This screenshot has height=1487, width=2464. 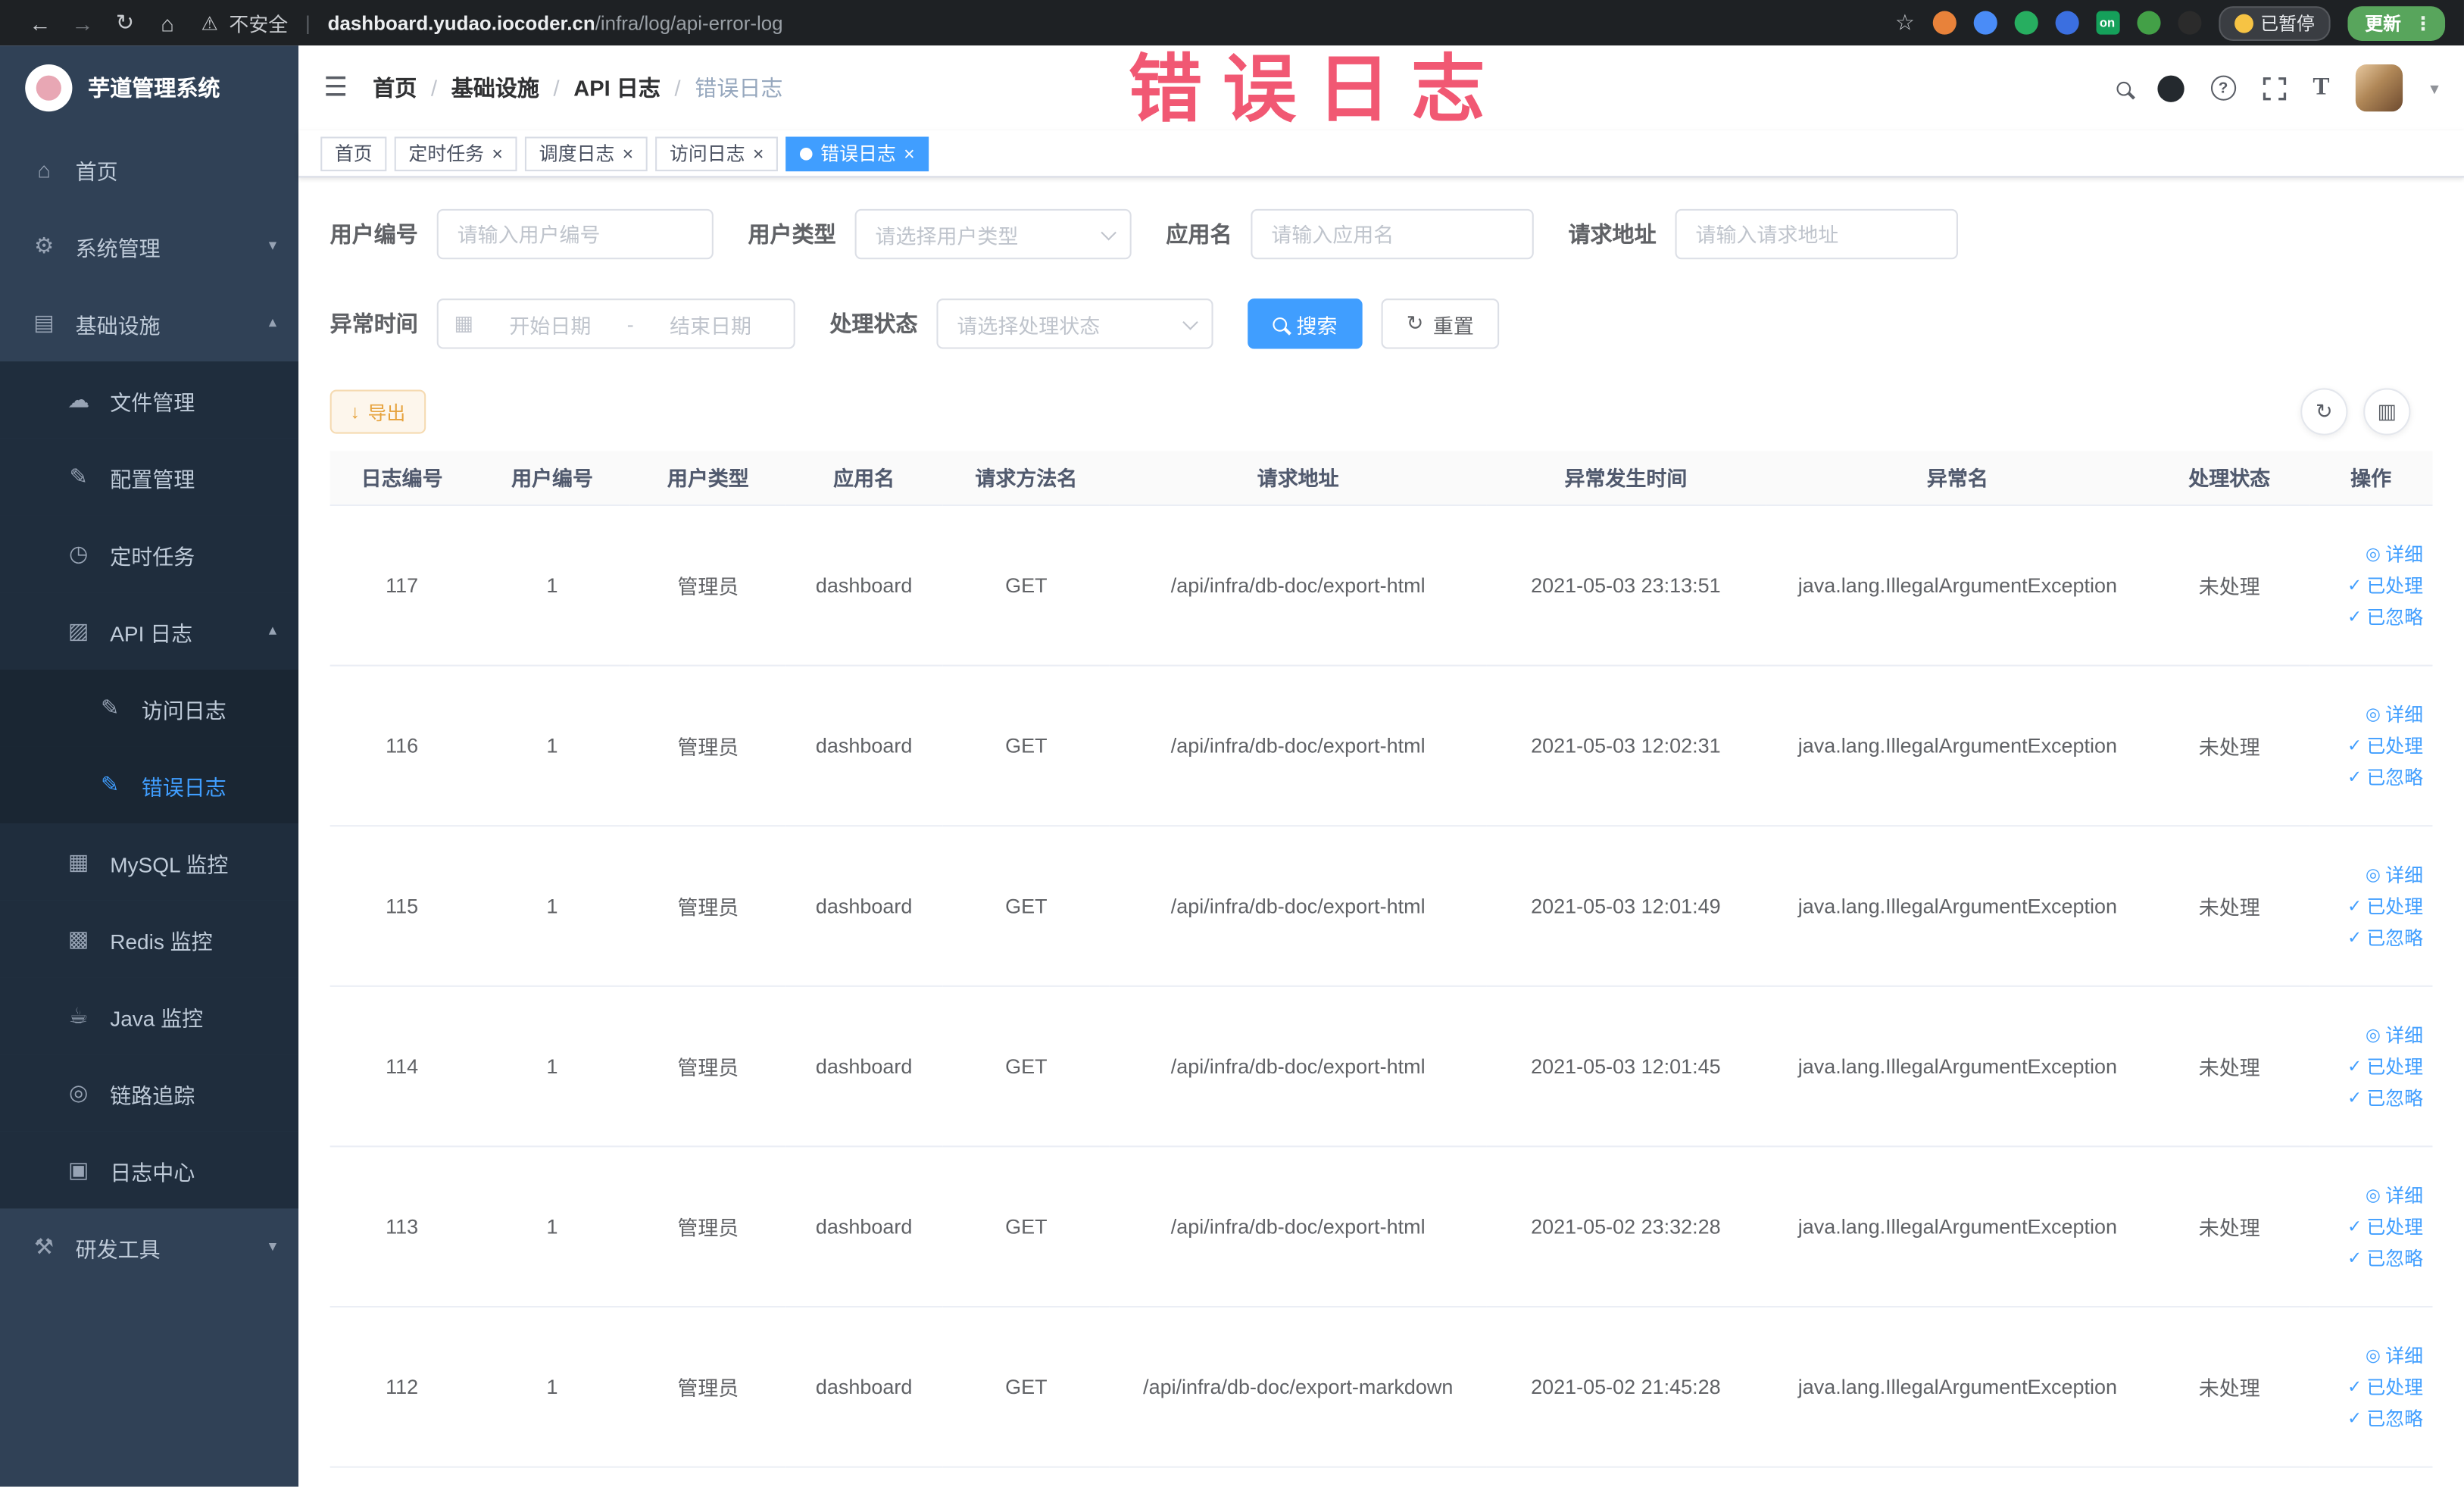 What do you see at coordinates (2148, 23) in the screenshot?
I see `extension-icon-leaf` at bounding box center [2148, 23].